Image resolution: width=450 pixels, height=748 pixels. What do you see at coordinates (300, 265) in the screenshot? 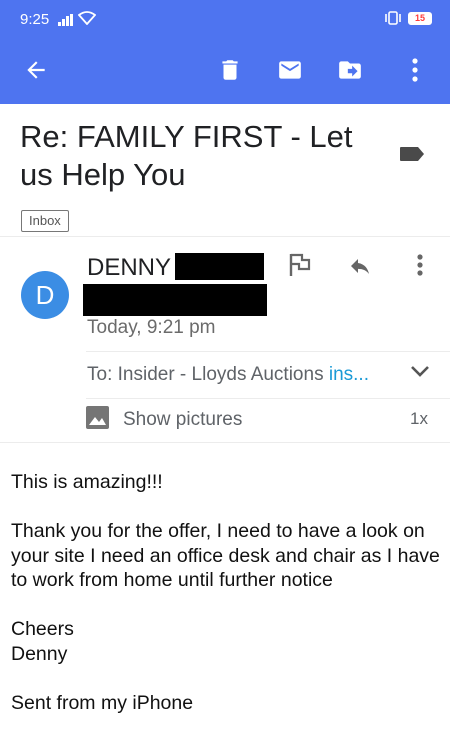
I see `flag-icon` at bounding box center [300, 265].